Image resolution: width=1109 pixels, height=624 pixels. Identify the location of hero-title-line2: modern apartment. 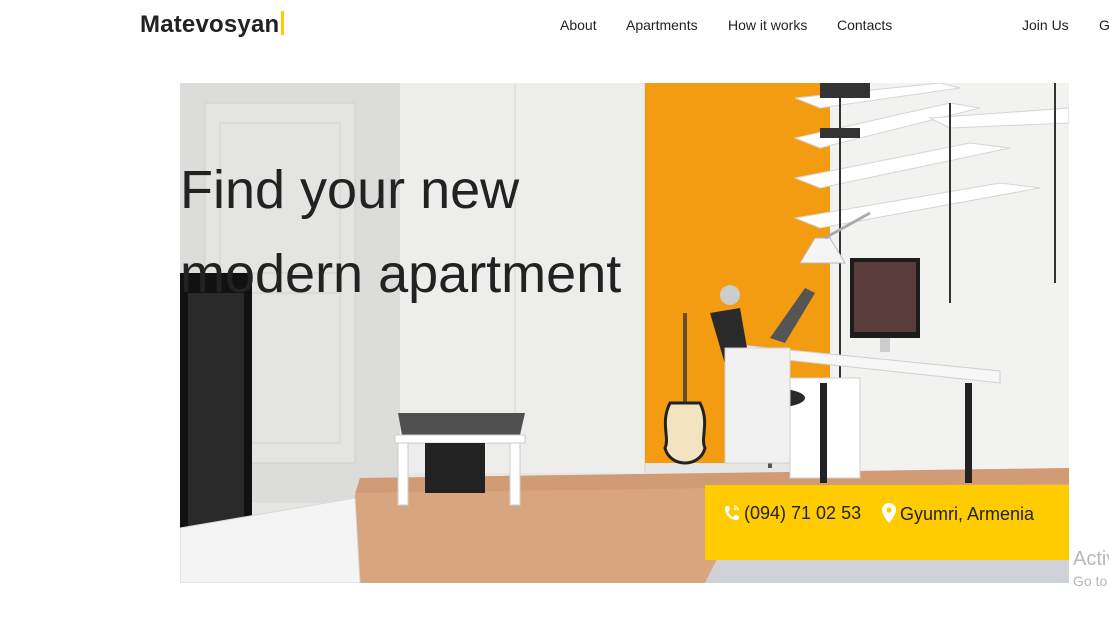
(401, 274).